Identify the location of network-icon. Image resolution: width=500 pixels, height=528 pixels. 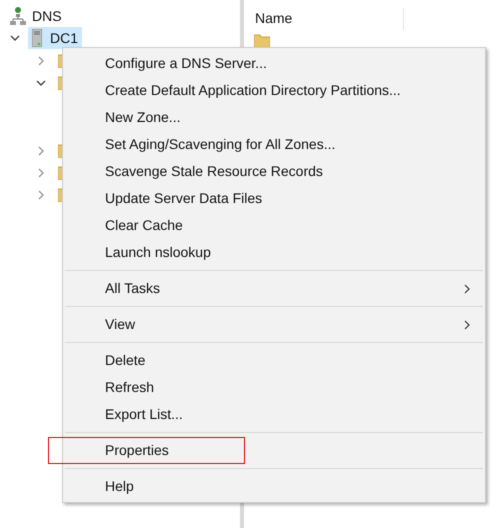
(18, 16).